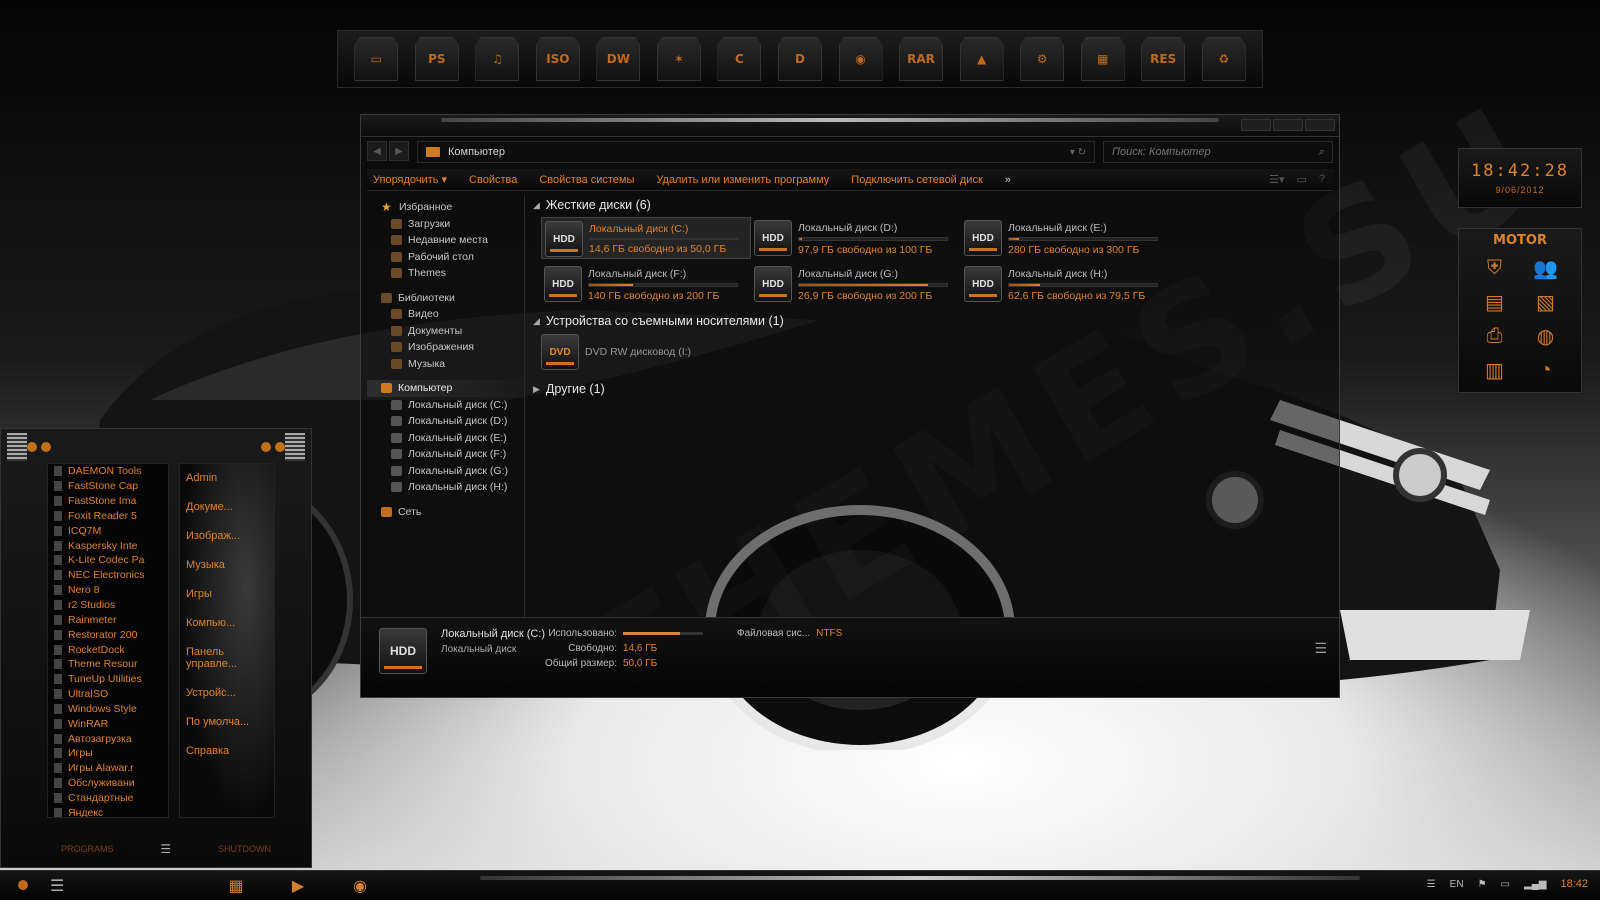 This screenshot has width=1600, height=900. Describe the element at coordinates (108, 590) in the screenshot. I see `program-item: Nero 8` at that location.